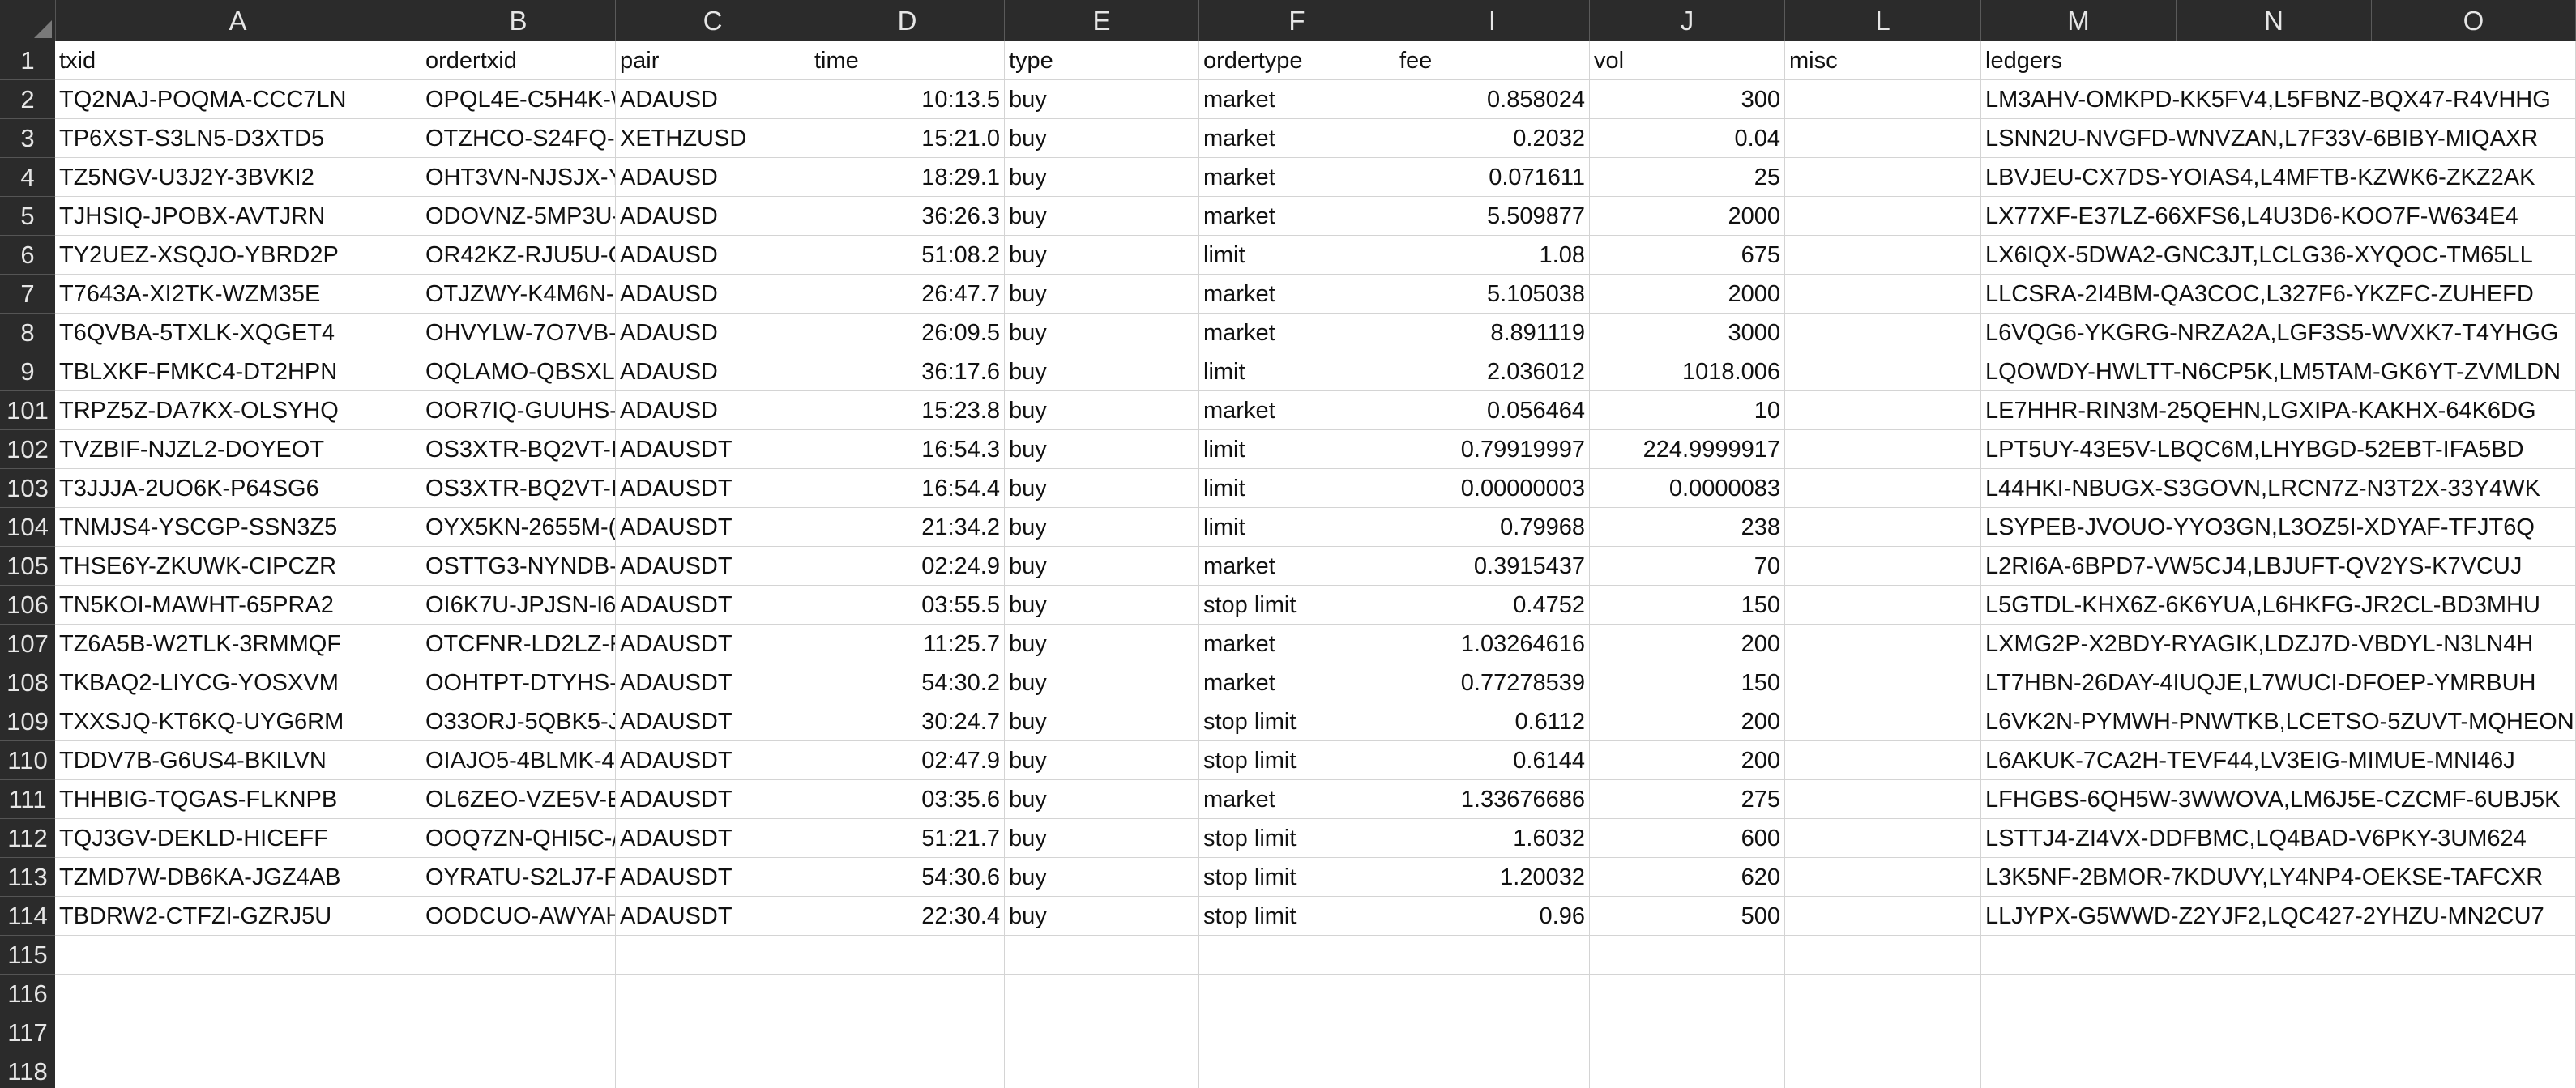  Describe the element at coordinates (907, 682) in the screenshot. I see `cell-time: 54:30.2` at that location.